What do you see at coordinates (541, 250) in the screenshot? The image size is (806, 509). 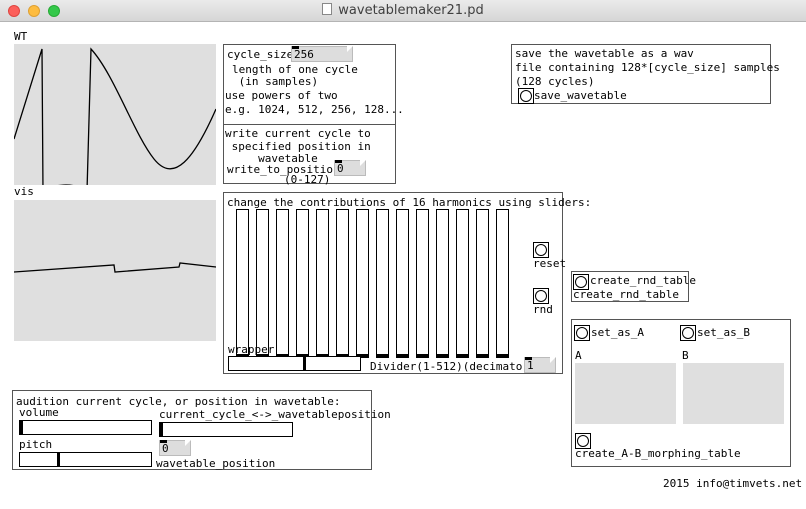 I see `reset-bang` at bounding box center [541, 250].